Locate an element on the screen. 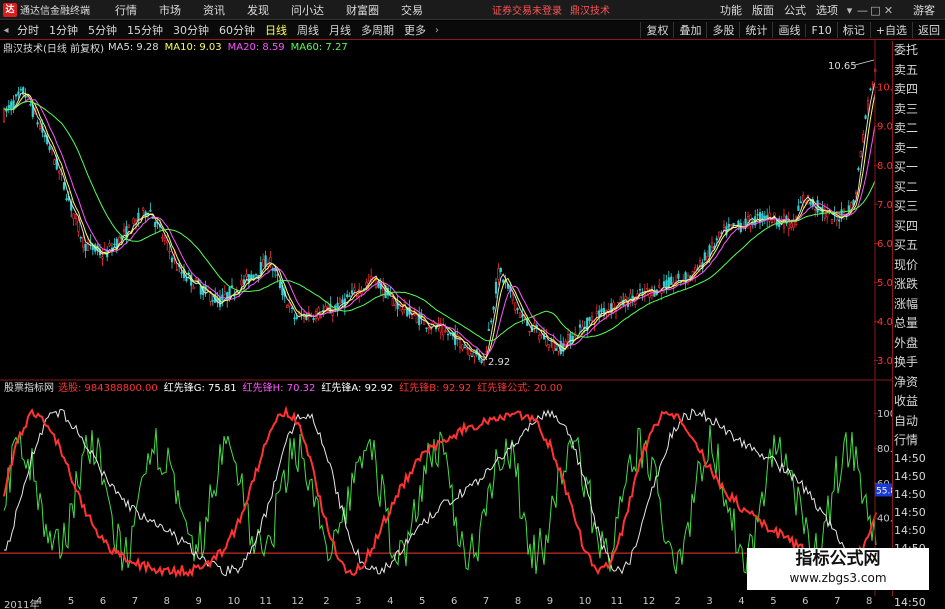 This screenshot has width=945, height=609. period-tab-more: 更多 is located at coordinates (415, 30).